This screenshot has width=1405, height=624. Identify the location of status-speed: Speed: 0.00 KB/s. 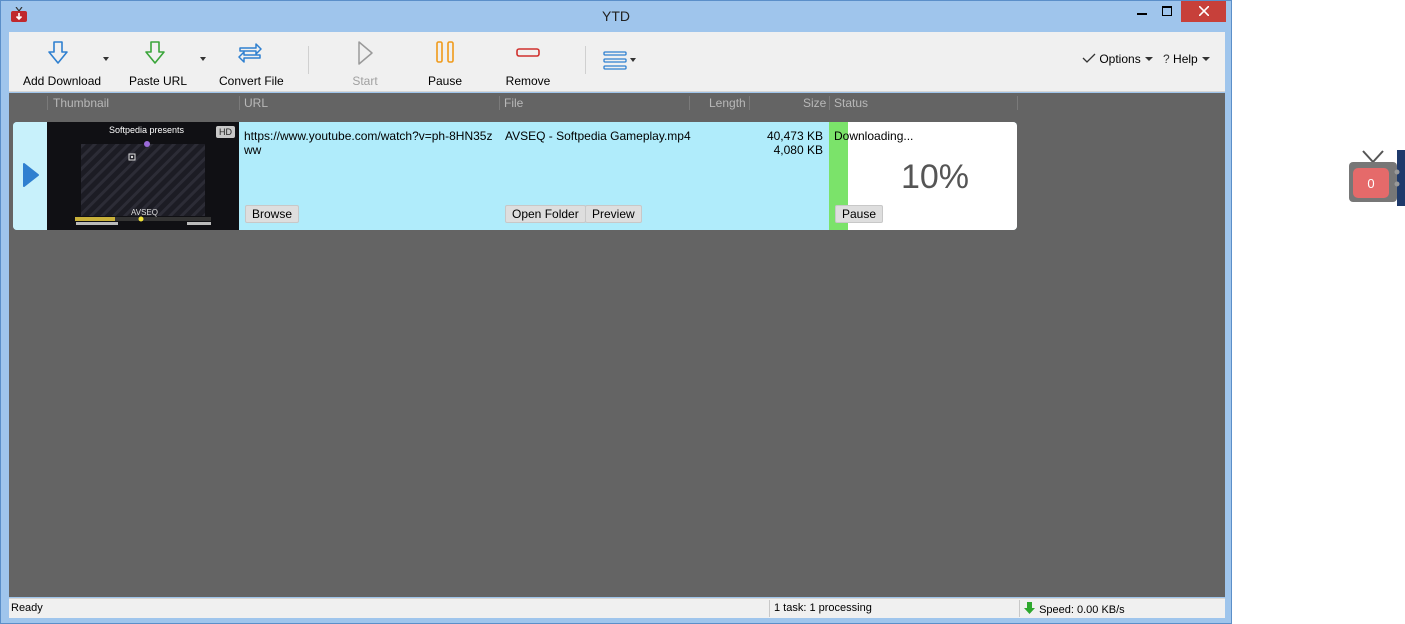
(1074, 609).